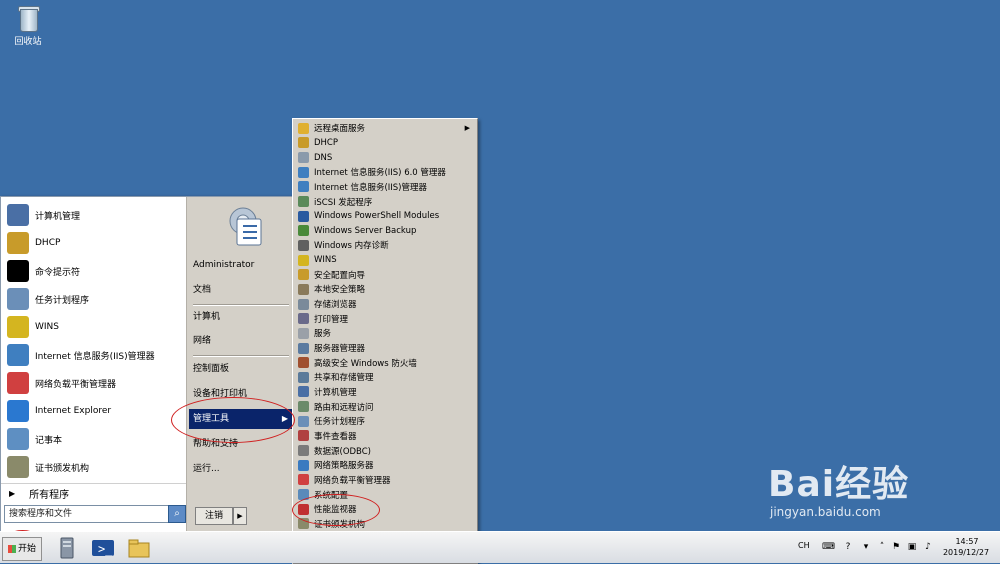 Image resolution: width=1000 pixels, height=564 pixels. What do you see at coordinates (966, 552) in the screenshot?
I see `clock-date: 2019/12/27` at bounding box center [966, 552].